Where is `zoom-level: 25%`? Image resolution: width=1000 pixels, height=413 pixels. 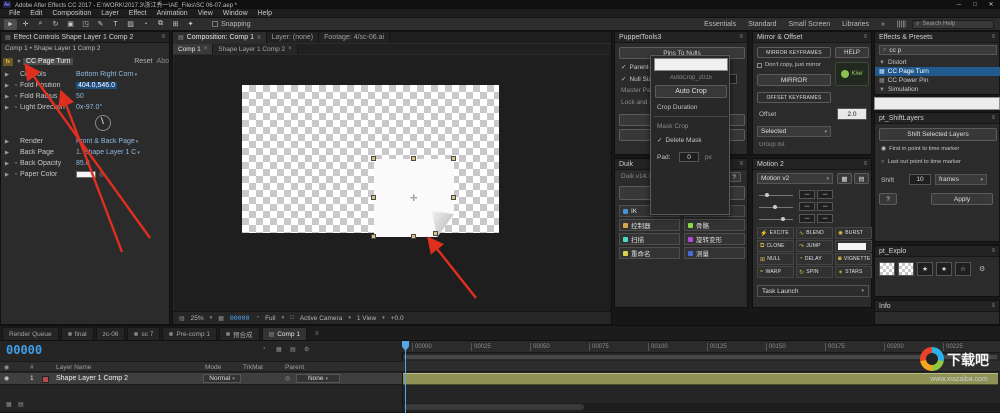
zoom-level: 25% is located at coordinates (197, 318).